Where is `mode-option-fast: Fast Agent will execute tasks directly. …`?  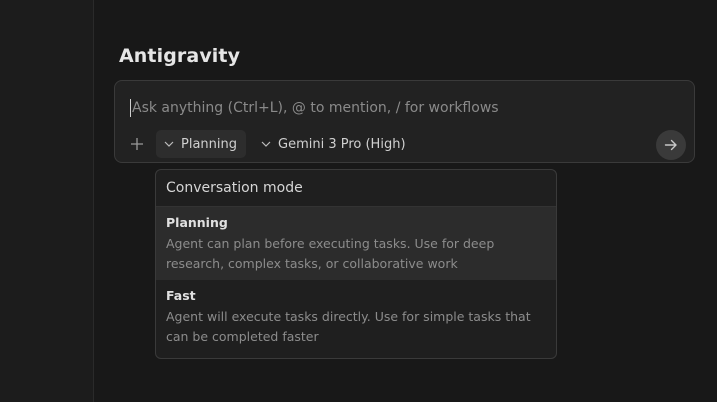
mode-option-fast: Fast Agent will execute tasks directly. … is located at coordinates (356, 316).